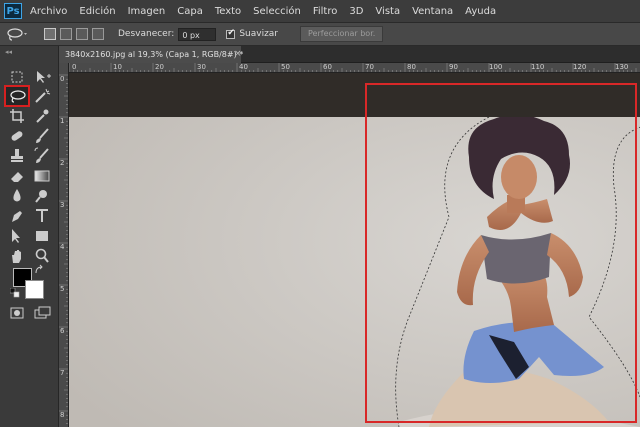 The height and width of the screenshot is (427, 640). I want to click on rectangle-shape-icon, so click(42, 236).